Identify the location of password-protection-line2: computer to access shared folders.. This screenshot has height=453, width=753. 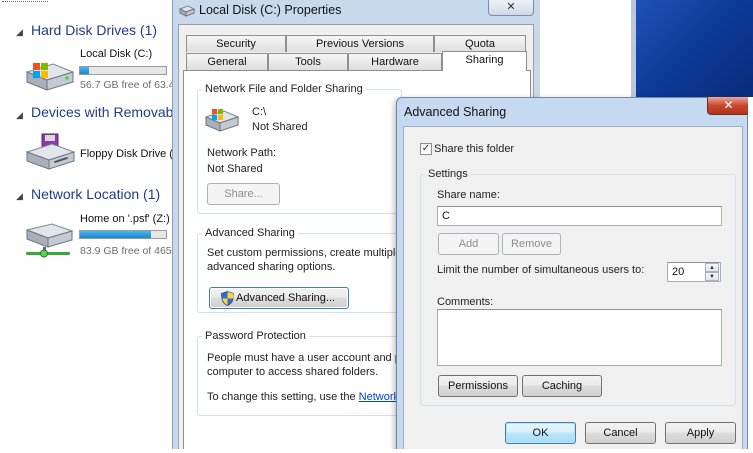
(293, 372).